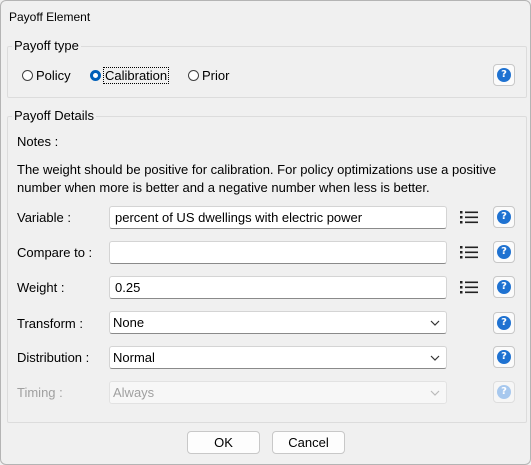 This screenshot has height=465, width=531. What do you see at coordinates (95, 75) in the screenshot?
I see `radio-calibration-dot` at bounding box center [95, 75].